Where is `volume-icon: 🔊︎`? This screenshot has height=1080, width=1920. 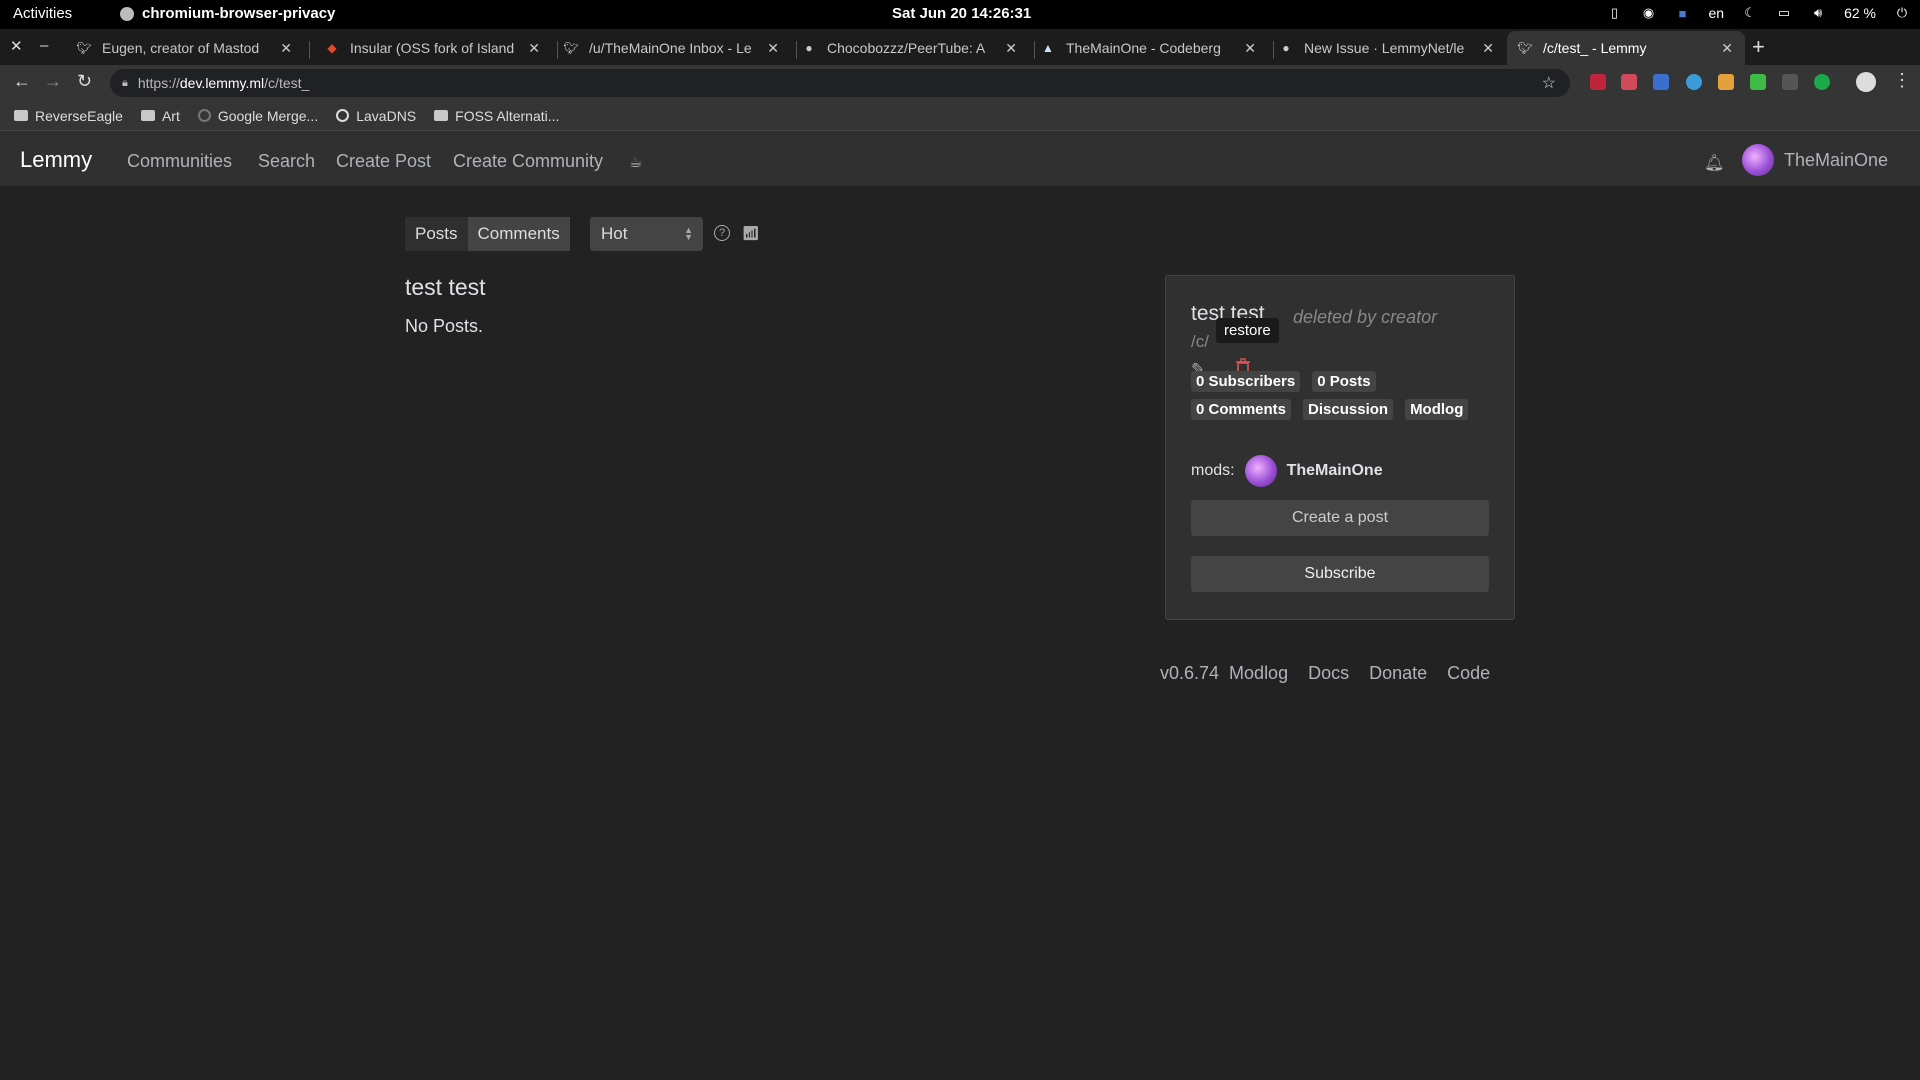 volume-icon: 🔊︎ is located at coordinates (1818, 12).